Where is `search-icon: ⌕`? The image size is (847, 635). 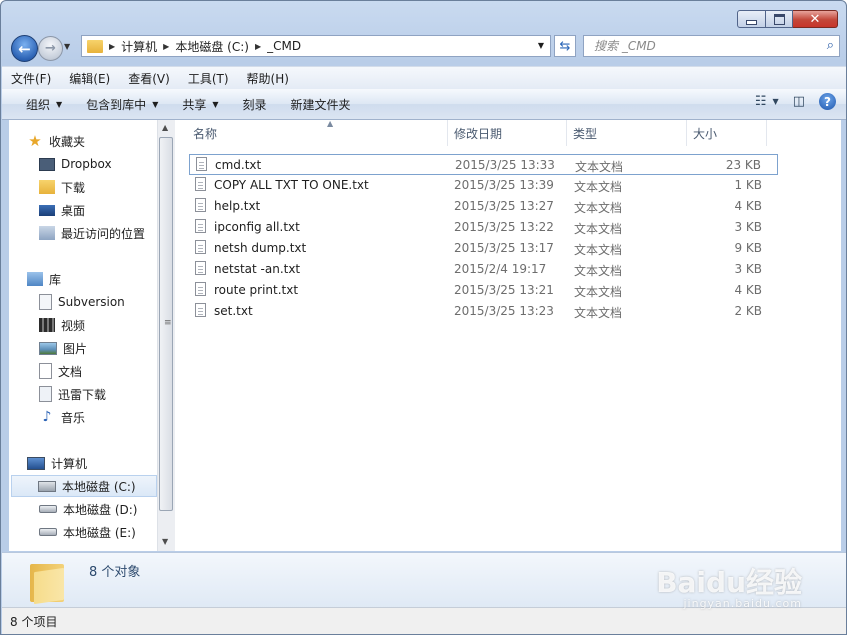 search-icon: ⌕ is located at coordinates (830, 45).